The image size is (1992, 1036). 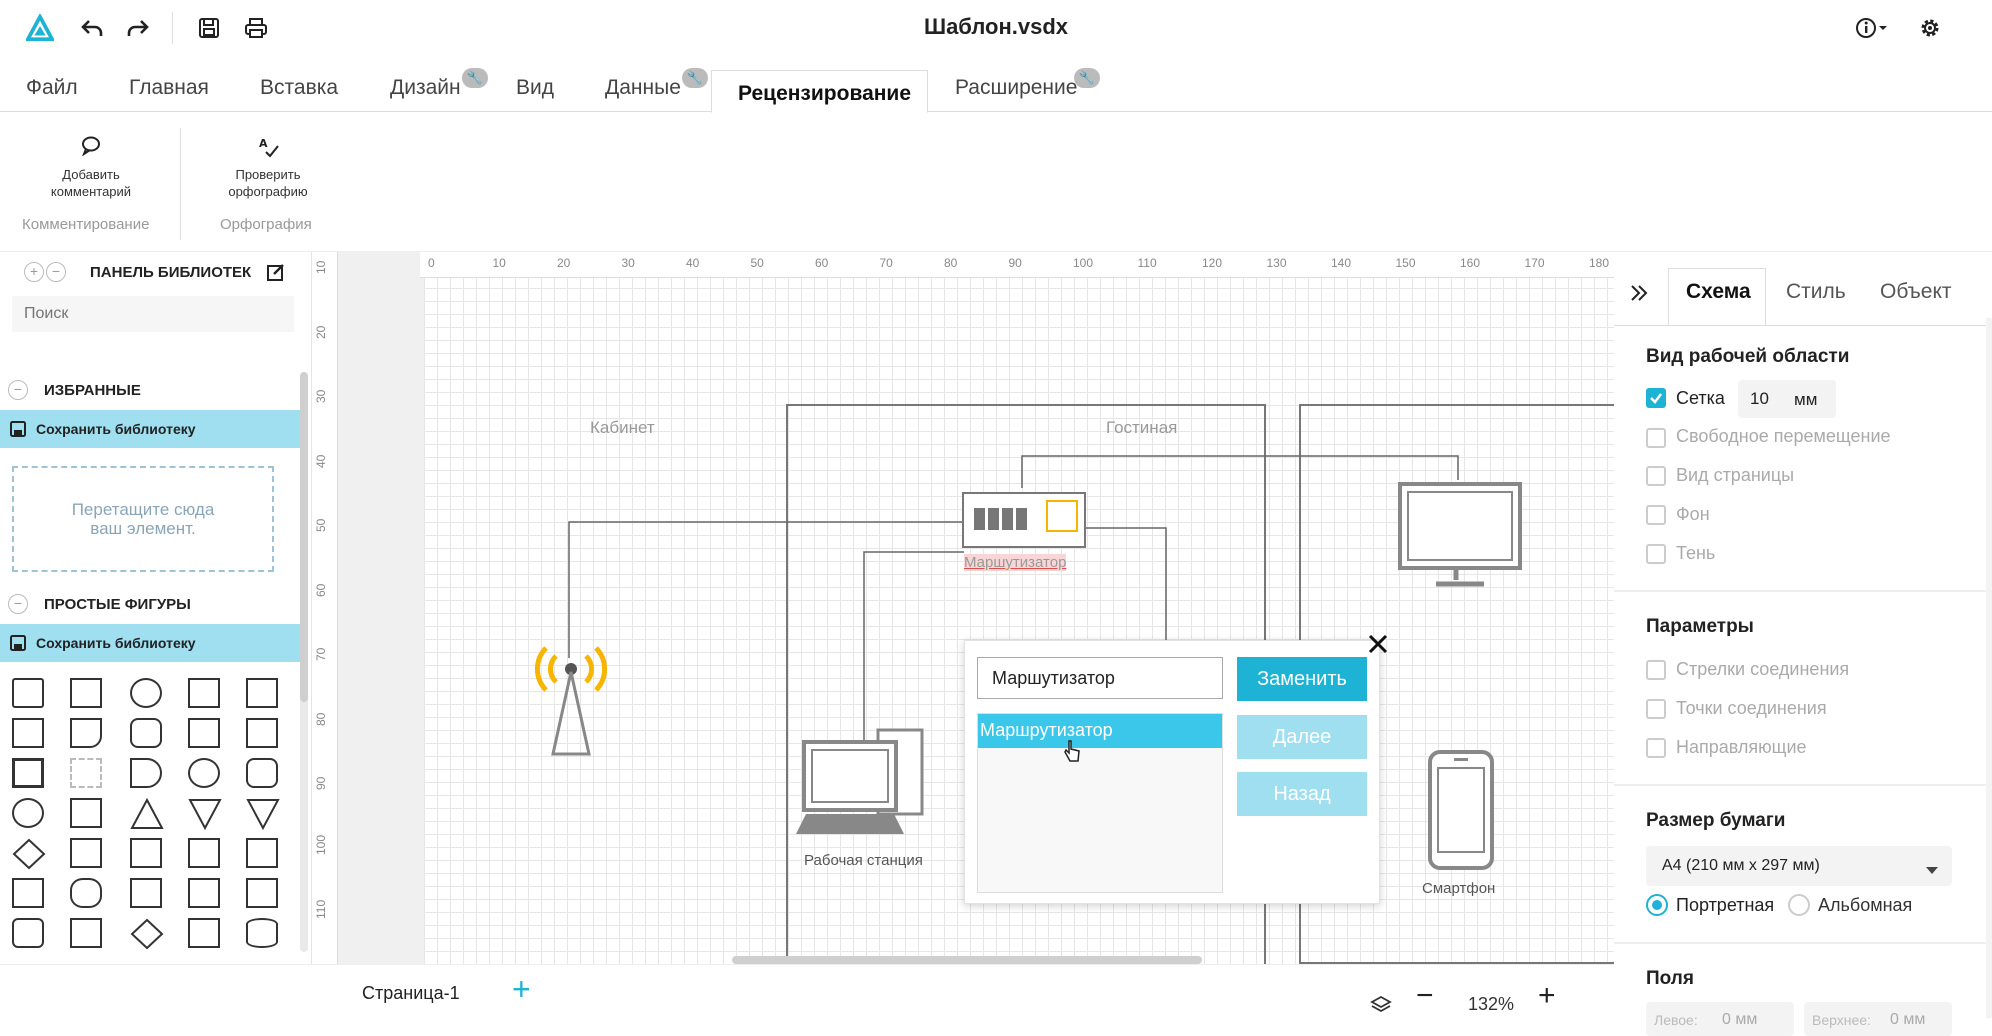 What do you see at coordinates (262, 853) in the screenshot?
I see `shape-step` at bounding box center [262, 853].